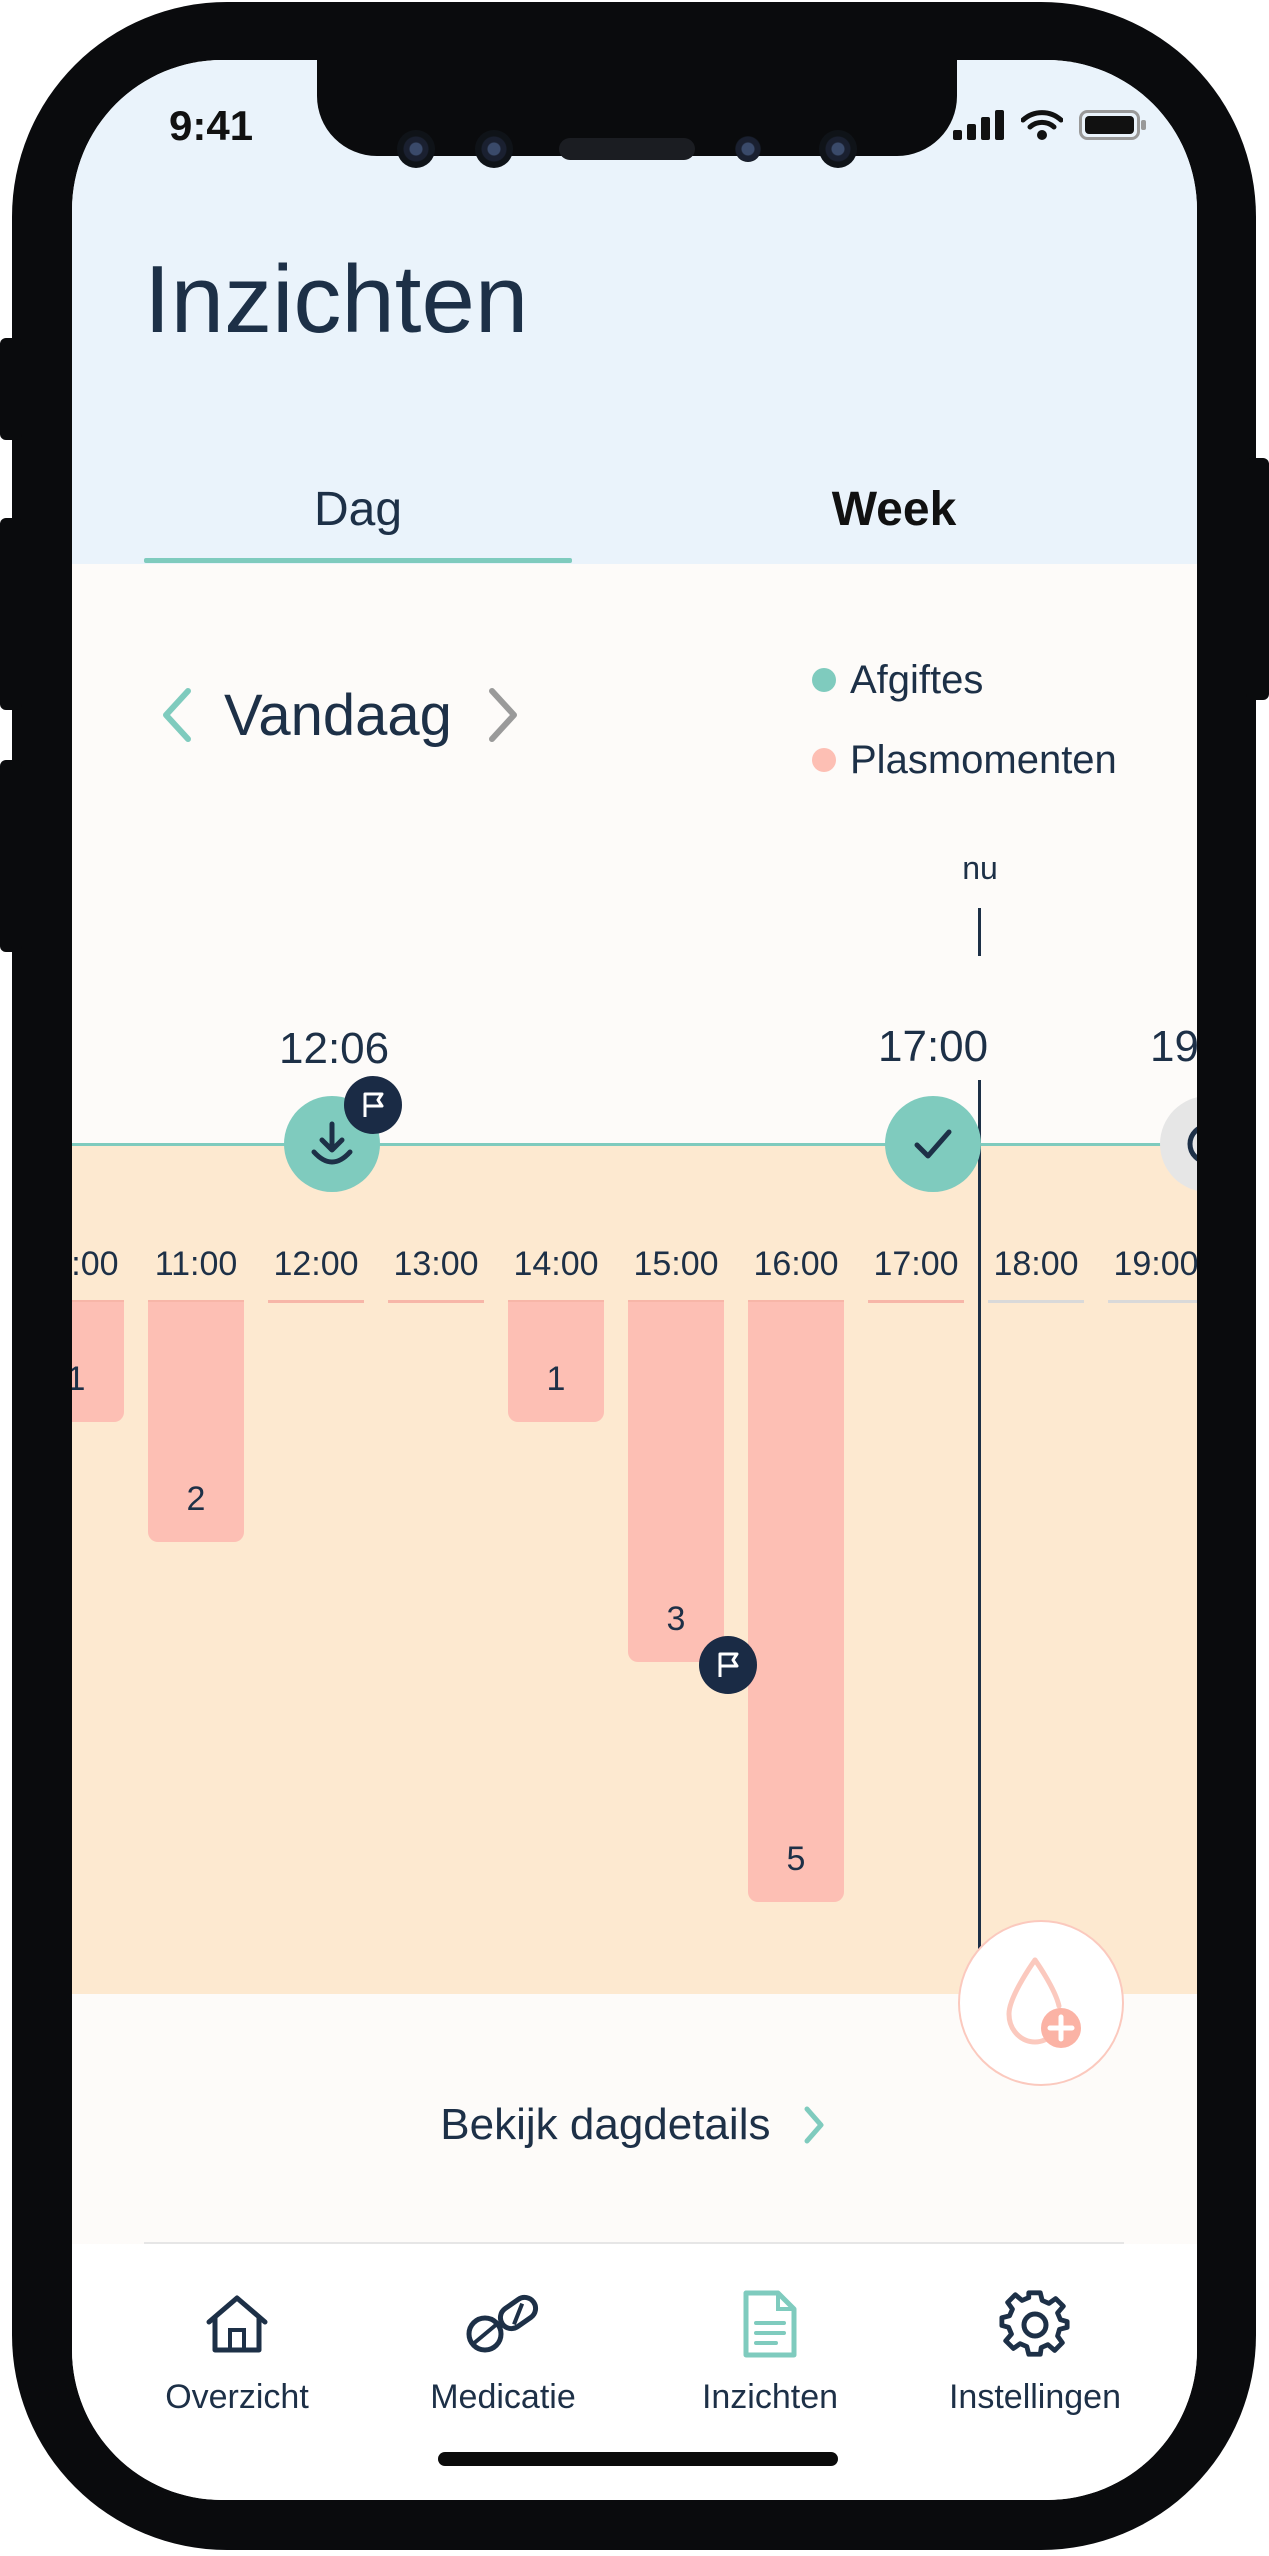  I want to click on nav-overzicht: Overzicht, so click(237, 2350).